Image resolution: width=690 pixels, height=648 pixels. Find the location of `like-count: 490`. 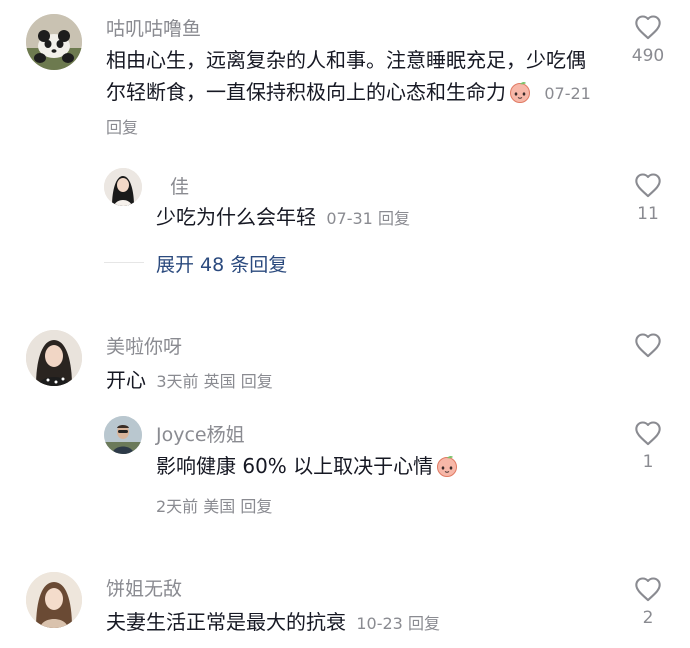

like-count: 490 is located at coordinates (648, 56).